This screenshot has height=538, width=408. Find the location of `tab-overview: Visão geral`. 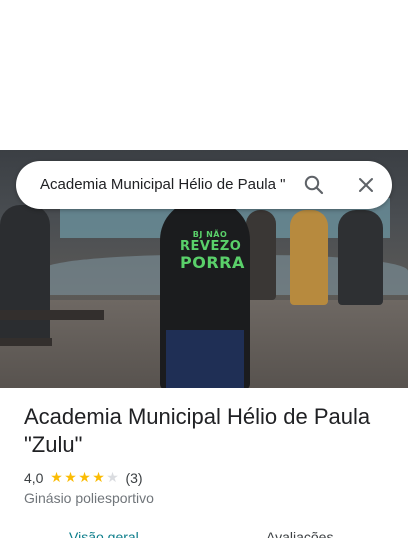

tab-overview: Visão geral is located at coordinates (104, 533).